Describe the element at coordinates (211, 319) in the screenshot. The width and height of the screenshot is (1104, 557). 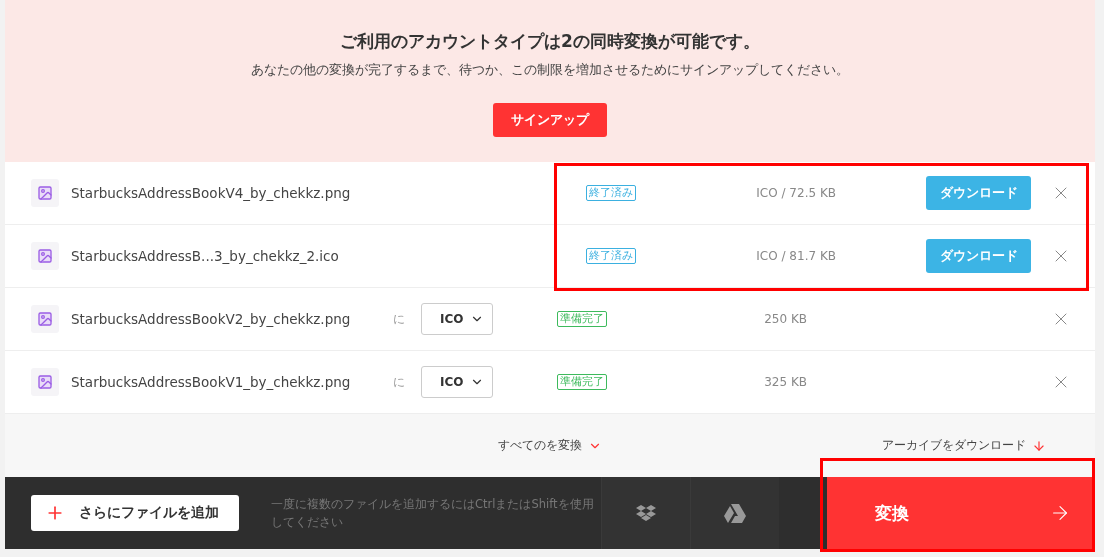
I see `file-name: StarbucksAddressBookV2_by_chekkz.png` at that location.